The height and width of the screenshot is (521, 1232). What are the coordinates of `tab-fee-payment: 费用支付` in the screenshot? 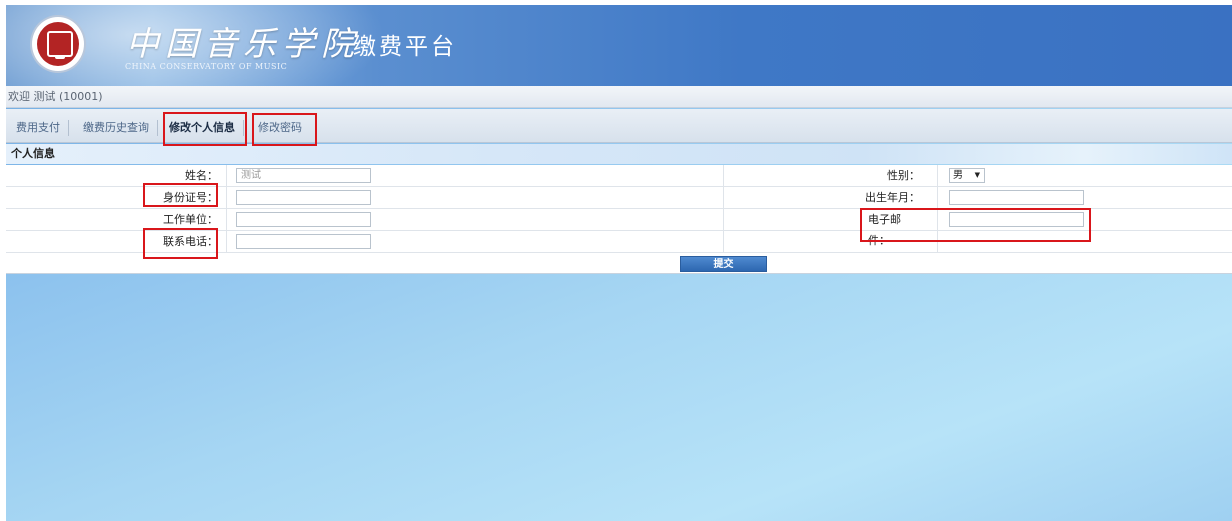 It's located at (40, 128).